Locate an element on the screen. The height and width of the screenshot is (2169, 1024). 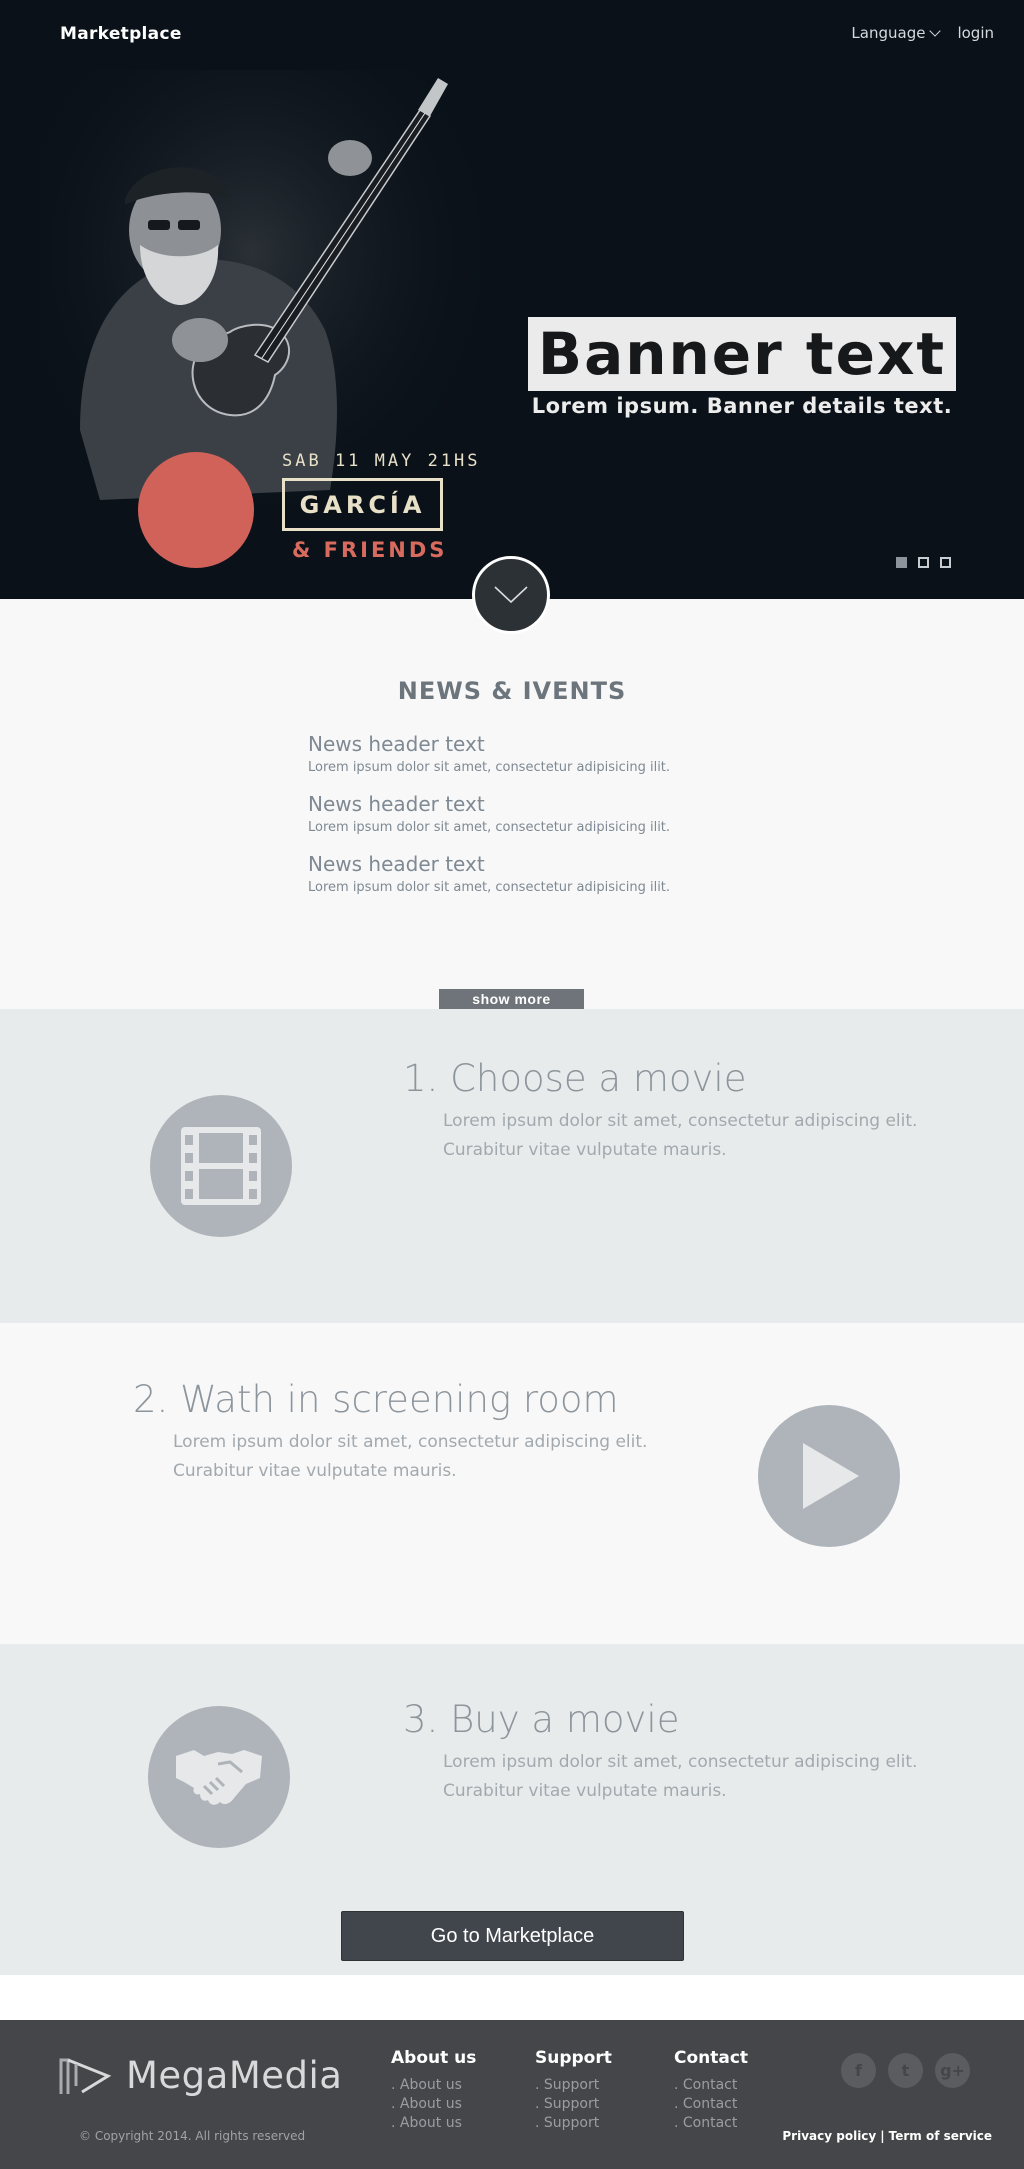
banner-title: Banner text is located at coordinates (742, 354).